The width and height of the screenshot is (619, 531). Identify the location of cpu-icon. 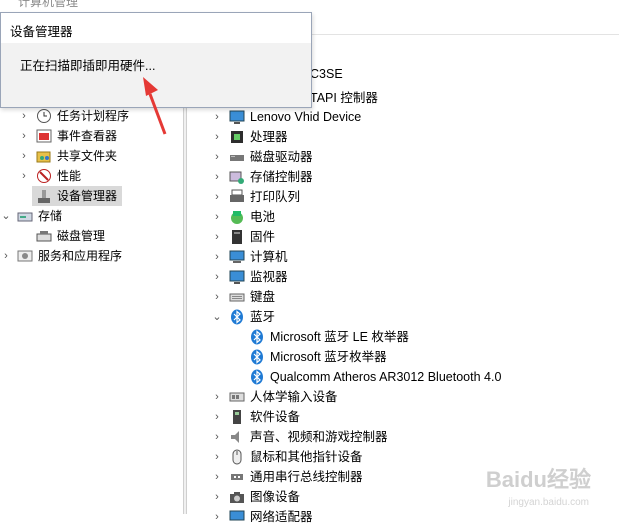
(237, 137).